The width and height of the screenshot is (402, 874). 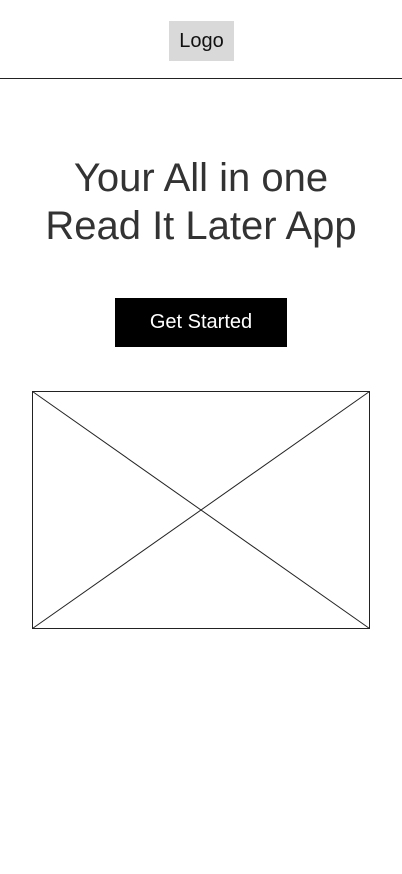 What do you see at coordinates (201, 322) in the screenshot?
I see `get-started-button: Get Started` at bounding box center [201, 322].